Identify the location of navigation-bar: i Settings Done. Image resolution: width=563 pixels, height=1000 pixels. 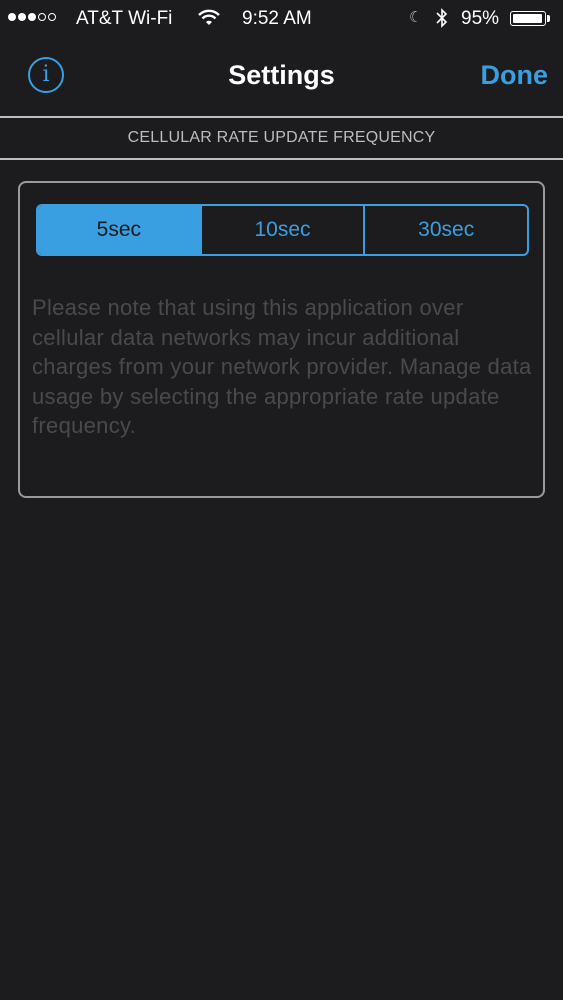
(281, 77).